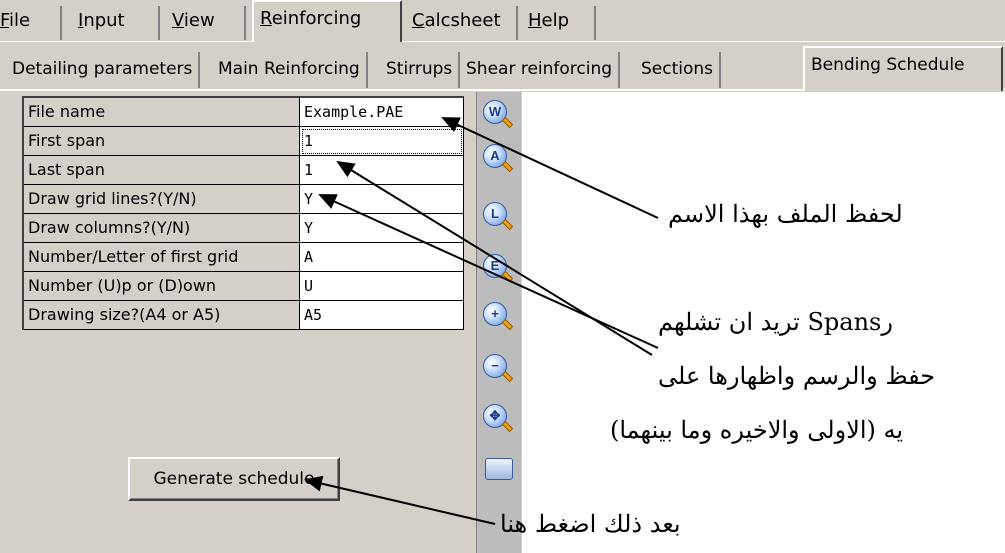  I want to click on menu-tab-input: Input, so click(119, 23).